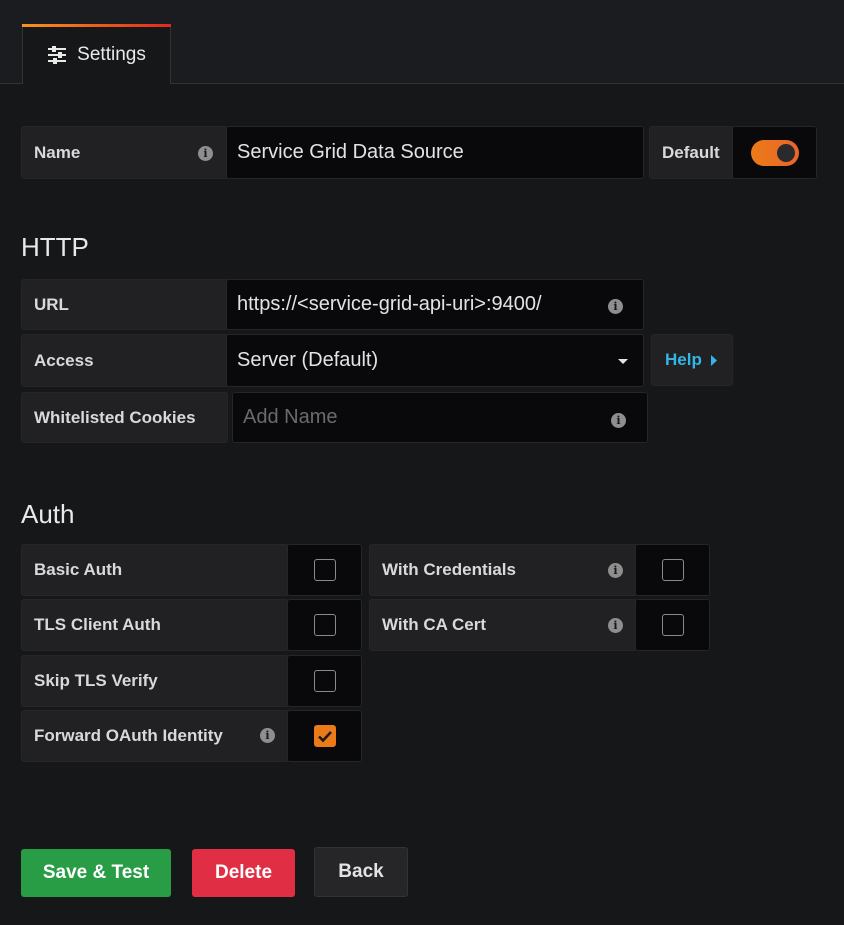 Image resolution: width=844 pixels, height=925 pixels. What do you see at coordinates (155, 570) in the screenshot?
I see `basic-auth-label: Basic Auth` at bounding box center [155, 570].